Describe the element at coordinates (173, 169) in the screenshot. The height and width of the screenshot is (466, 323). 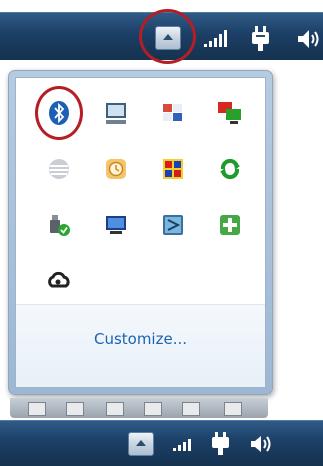
I see `colorful-app-icon` at that location.